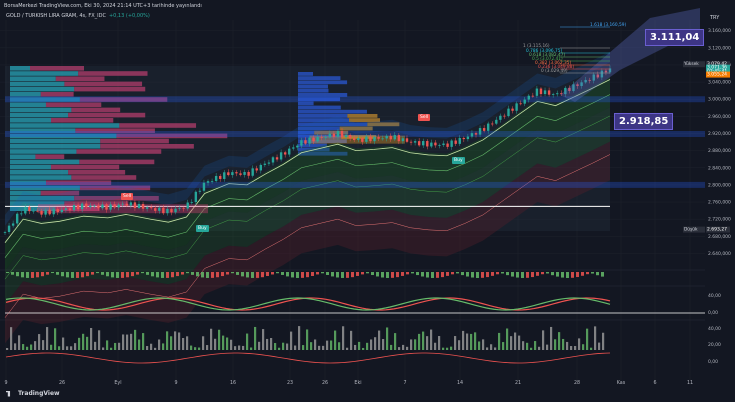  What do you see at coordinates (39, 393) in the screenshot?
I see `footer-brand-label: TradingView` at bounding box center [39, 393].